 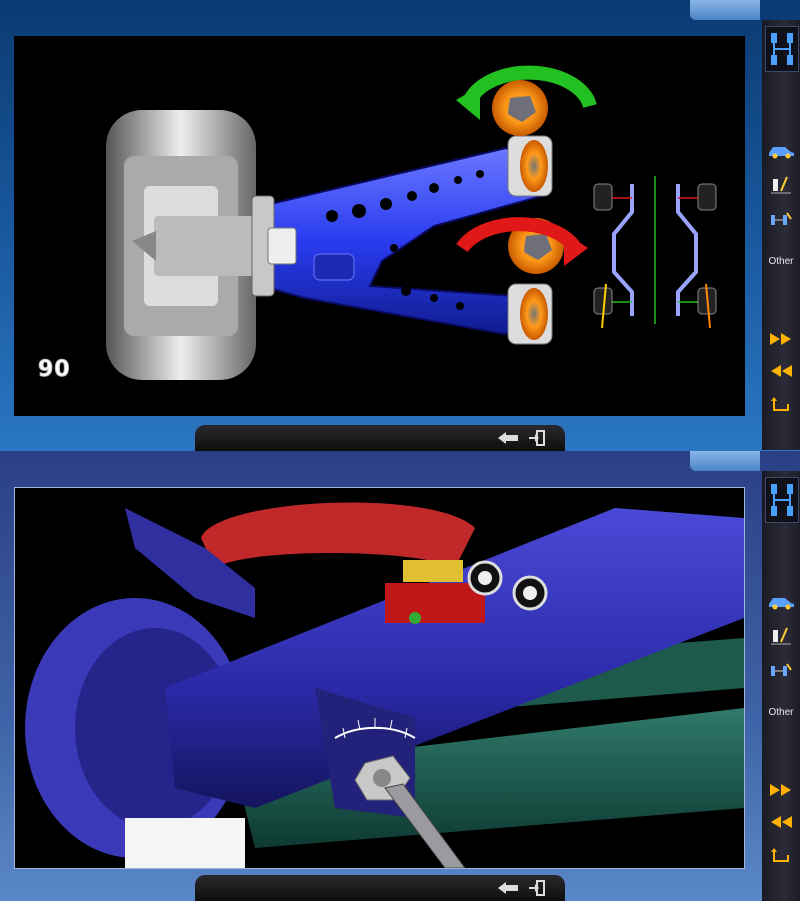 I want to click on angle-label: 90, so click(x=54, y=370).